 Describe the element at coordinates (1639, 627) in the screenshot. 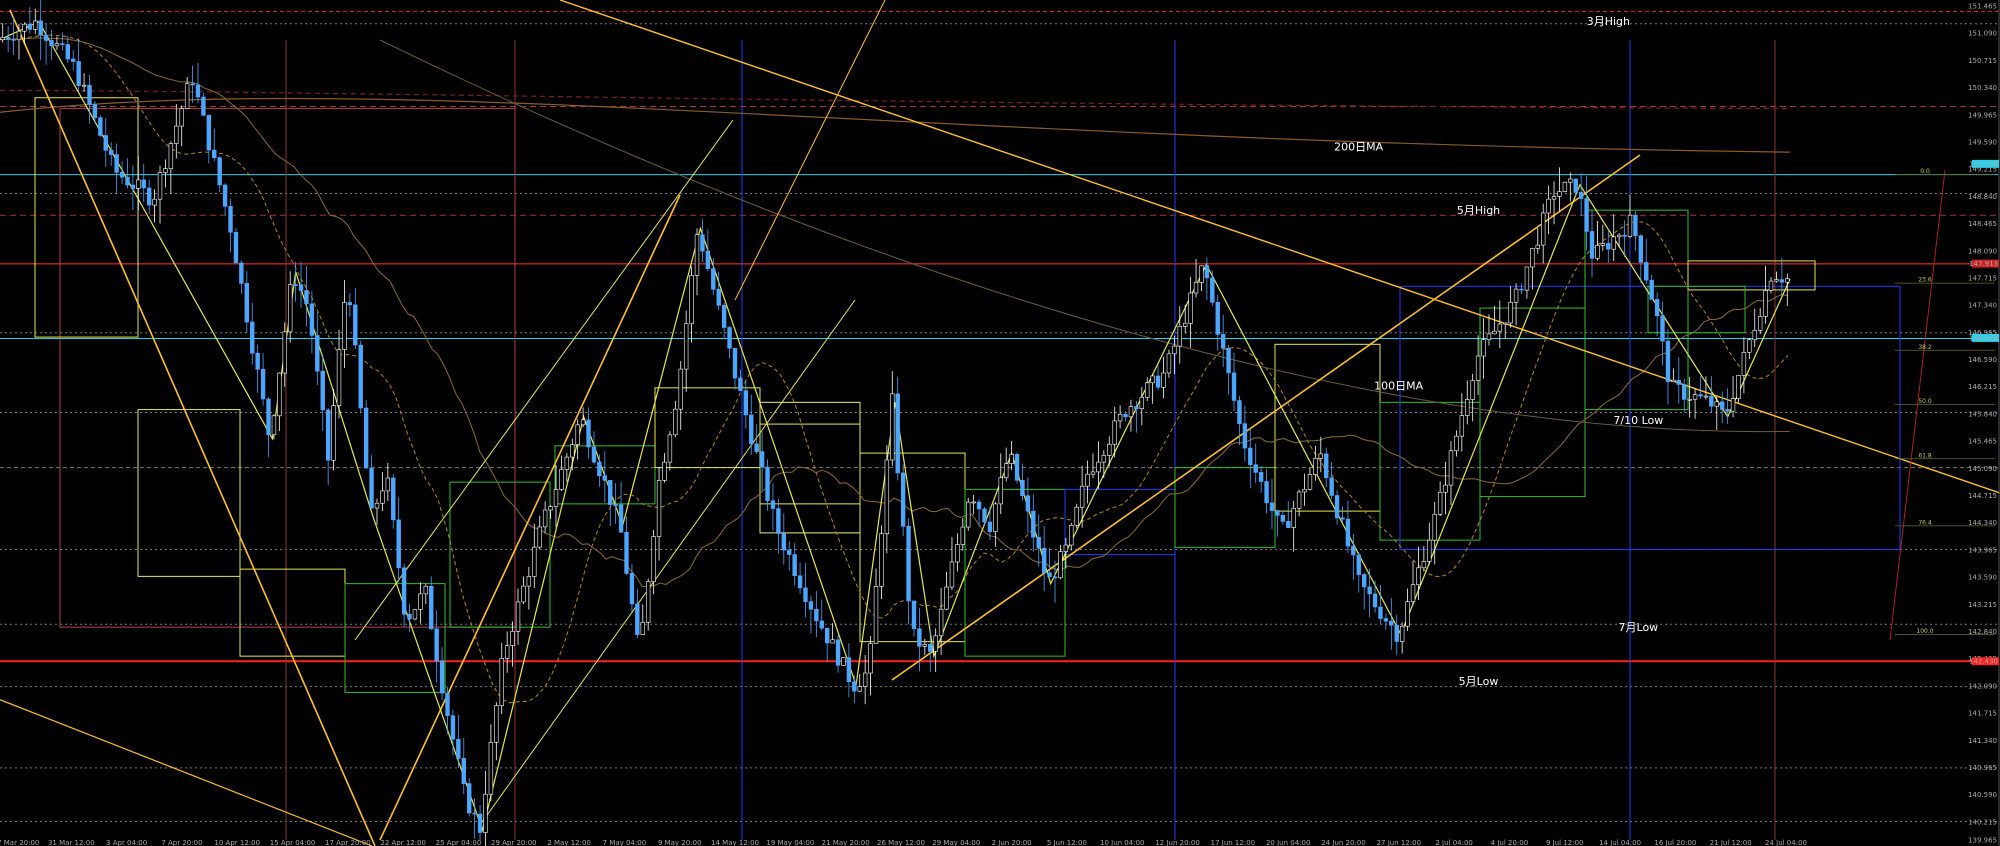

I see `level-annotation: 7月Low` at that location.